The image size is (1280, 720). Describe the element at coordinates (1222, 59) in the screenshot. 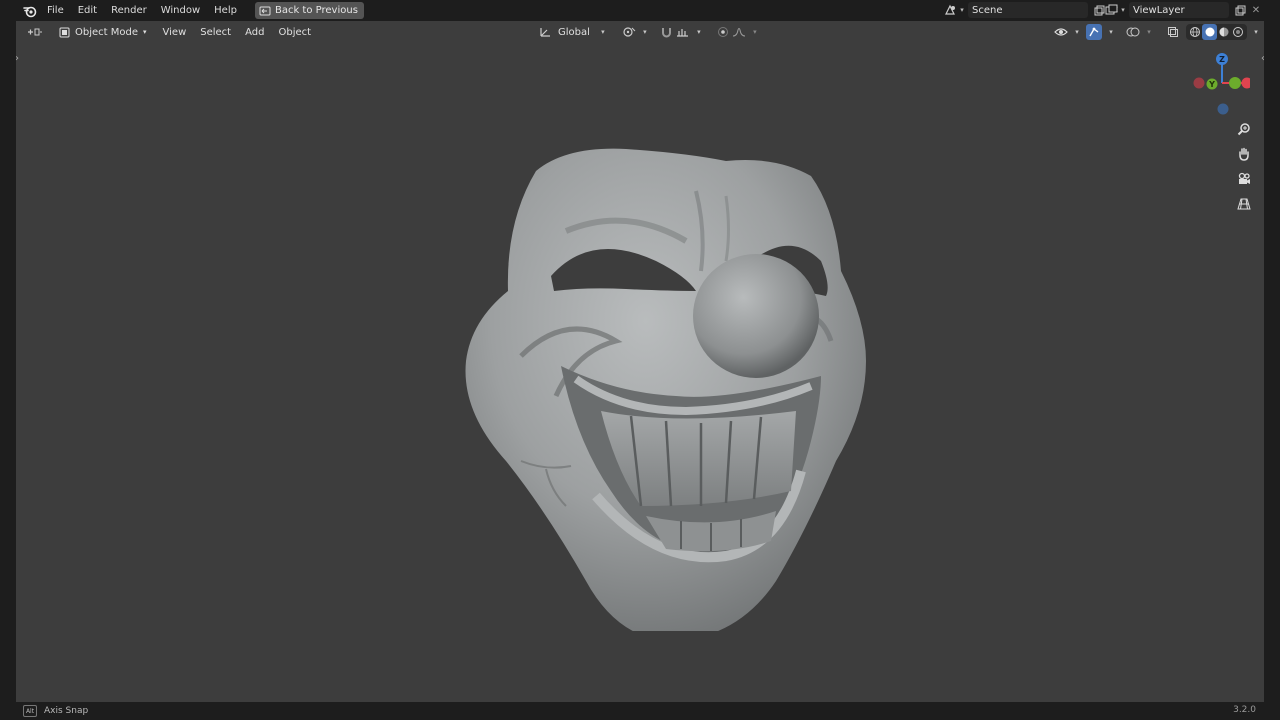

I see `gizmo-z-label: Z` at that location.